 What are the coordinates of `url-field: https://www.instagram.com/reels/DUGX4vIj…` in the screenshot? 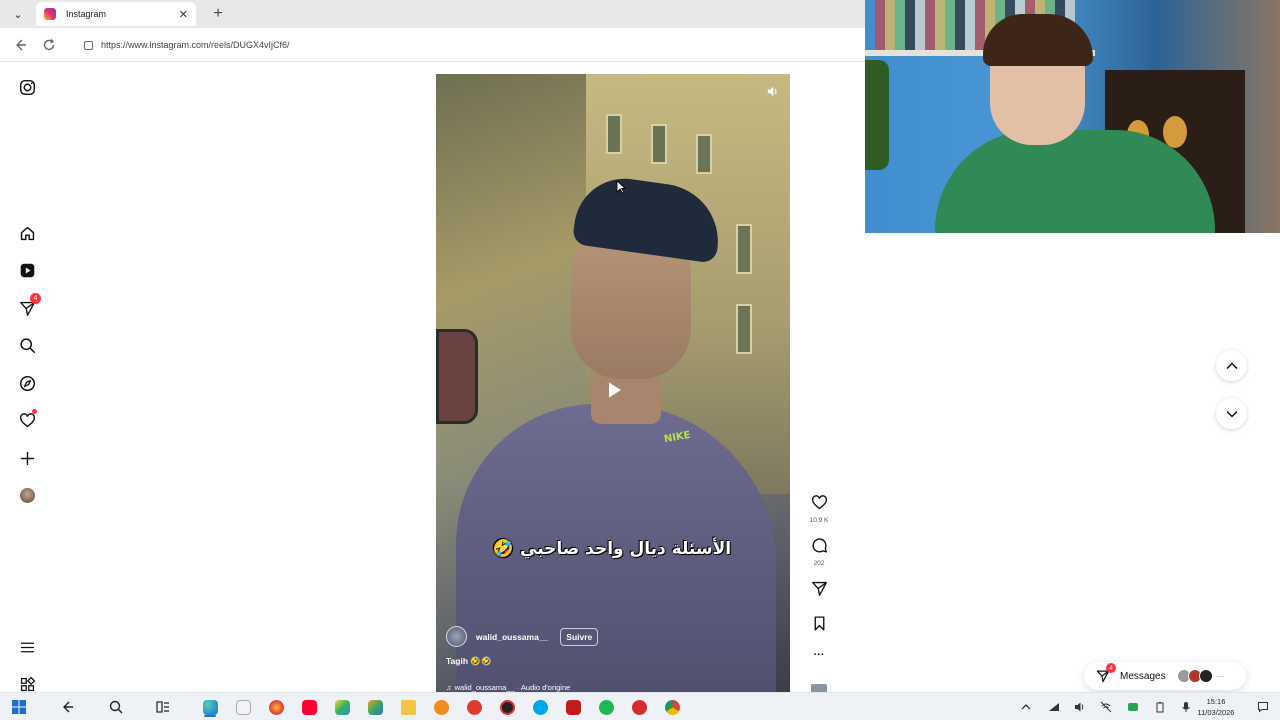 It's located at (467, 45).